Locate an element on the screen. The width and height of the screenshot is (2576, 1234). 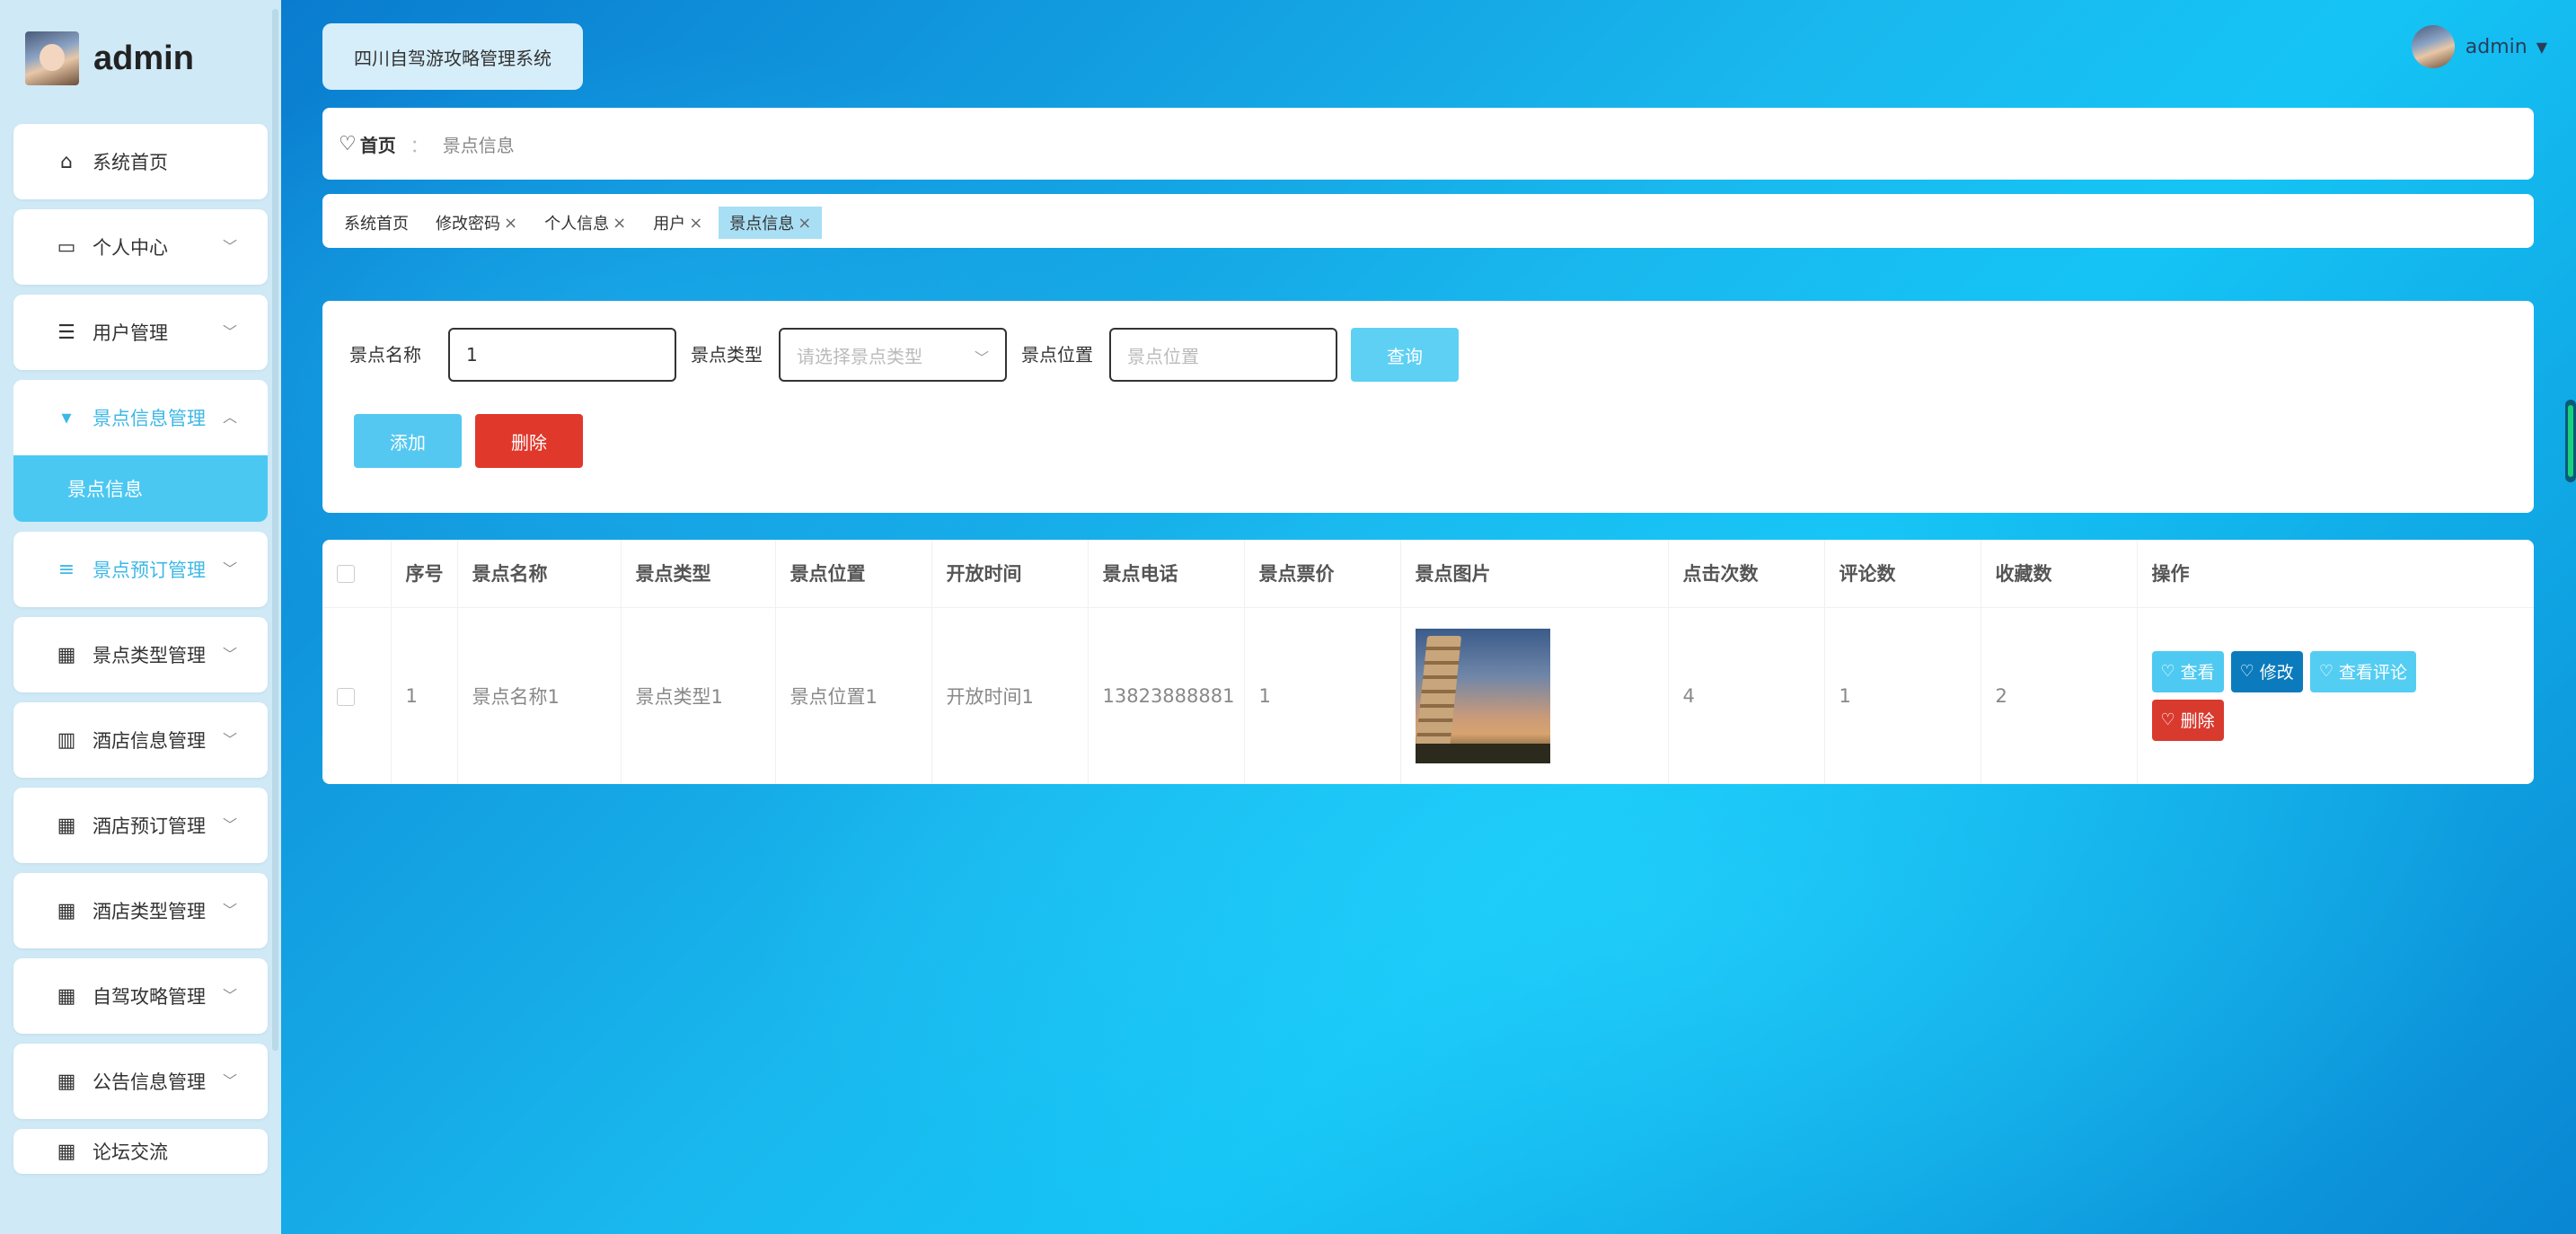
tab-personal-info: 个人信息 × is located at coordinates (585, 223).